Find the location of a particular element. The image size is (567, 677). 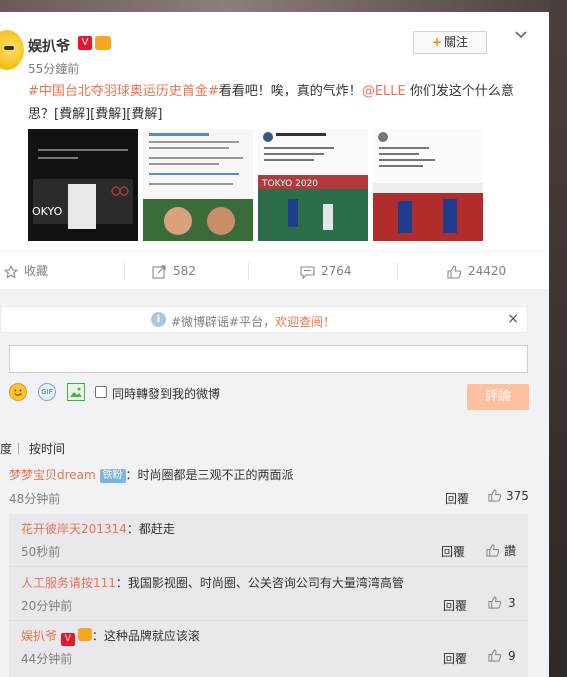

repost-icon is located at coordinates (159, 271).